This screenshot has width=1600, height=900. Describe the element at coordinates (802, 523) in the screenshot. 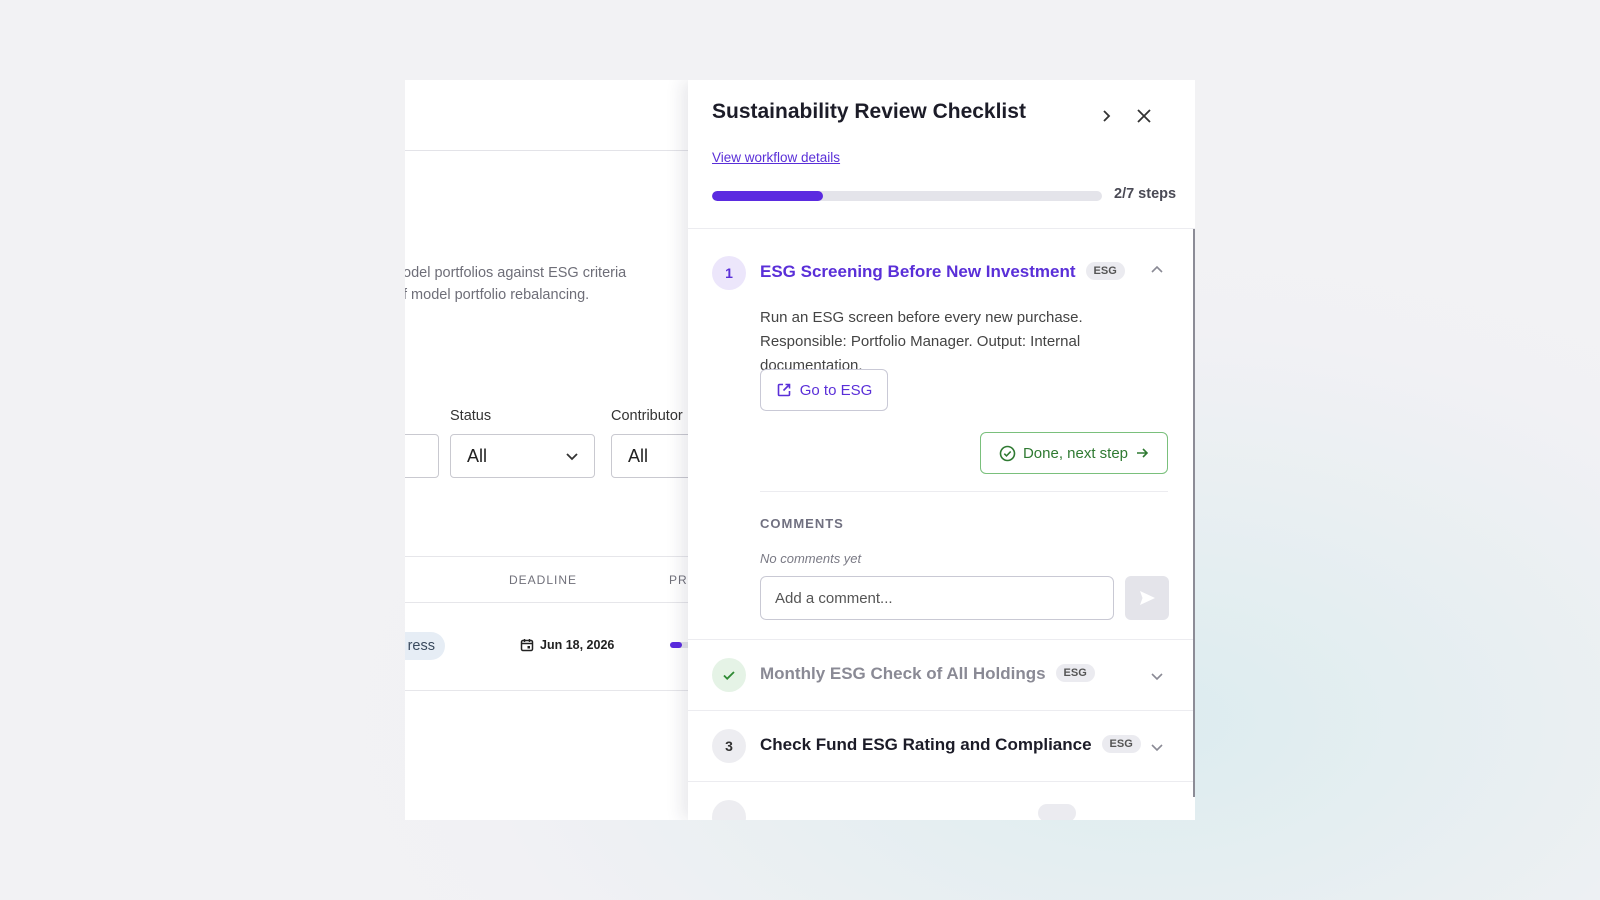

I see `comments-heading: COMMENTS` at that location.